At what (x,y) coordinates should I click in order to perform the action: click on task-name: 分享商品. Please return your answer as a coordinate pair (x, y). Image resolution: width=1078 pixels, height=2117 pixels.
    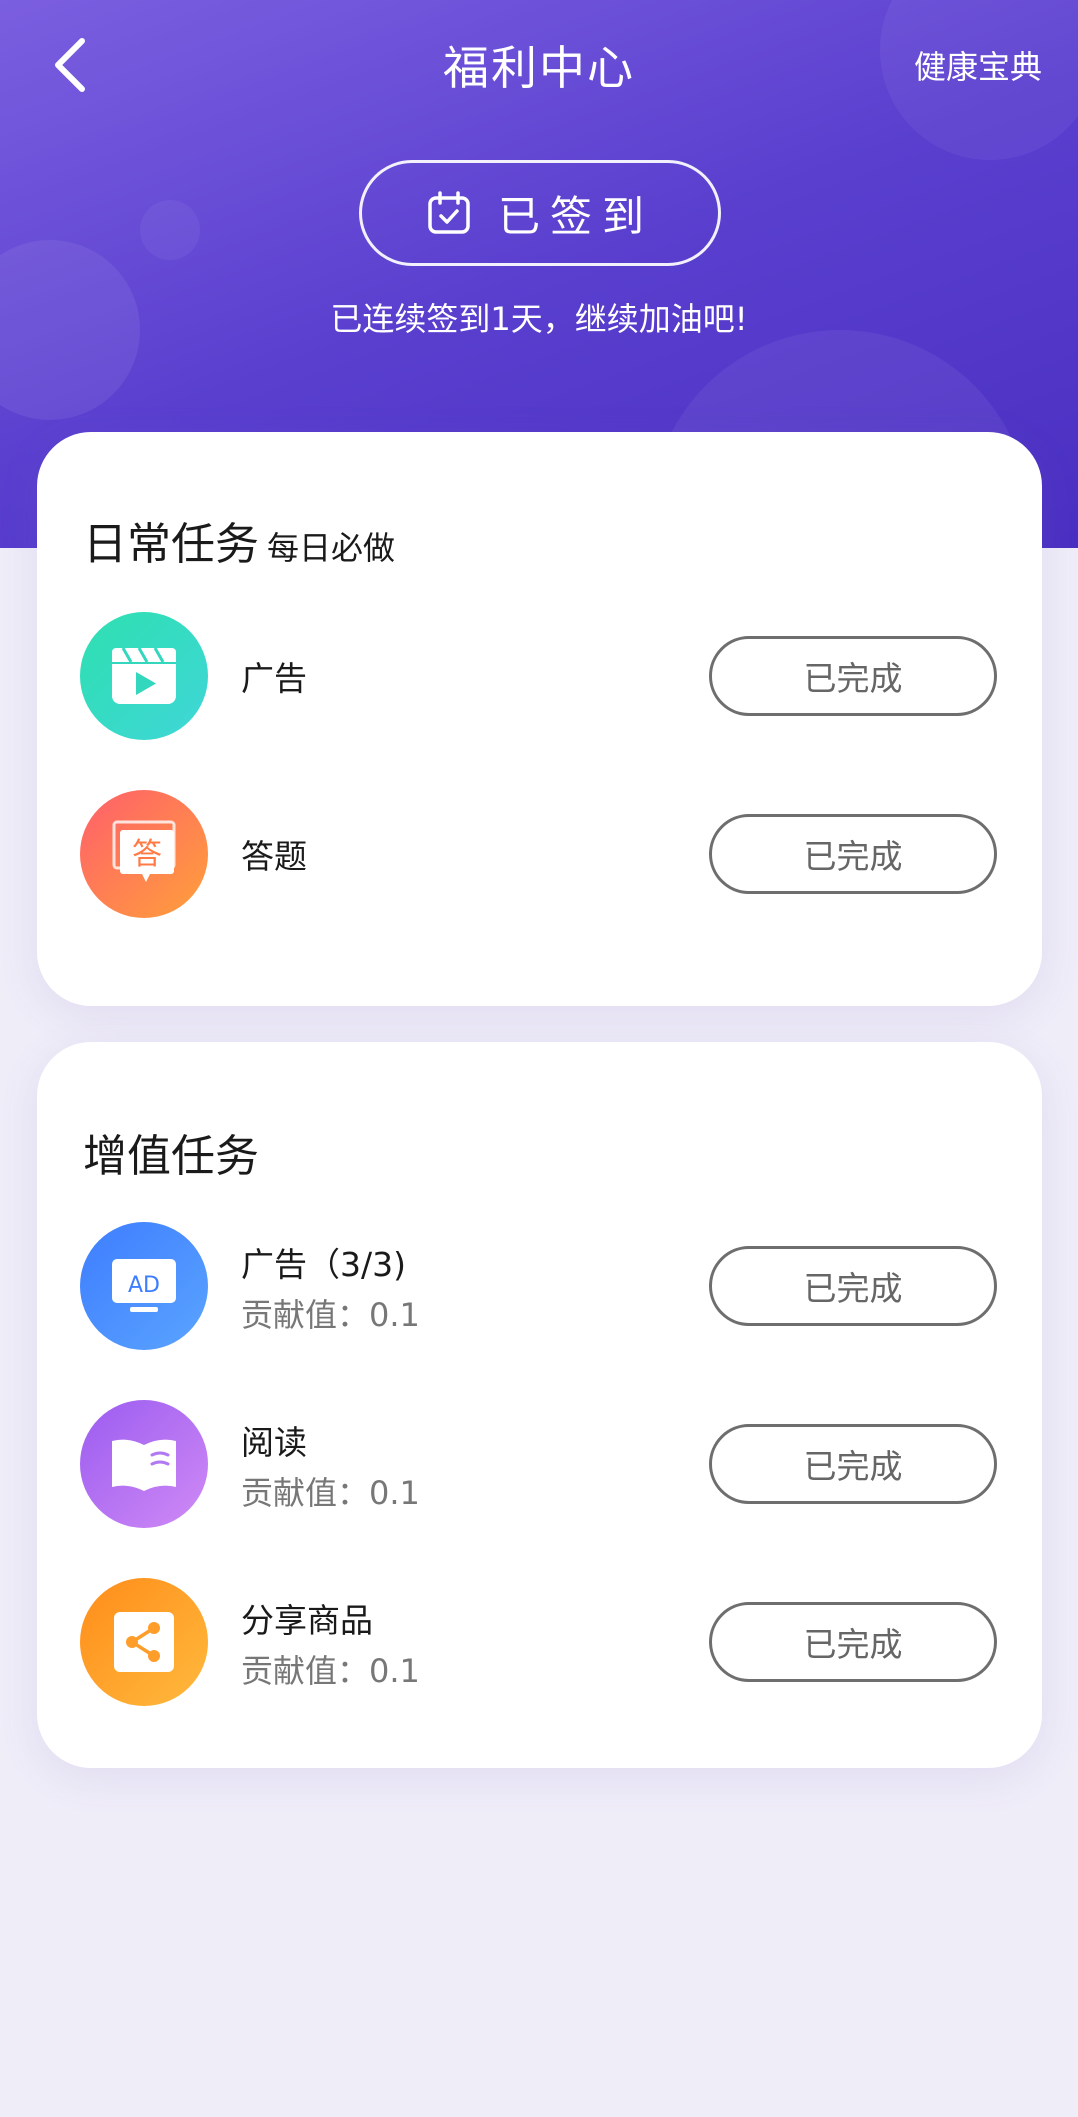
    Looking at the image, I should click on (307, 1620).